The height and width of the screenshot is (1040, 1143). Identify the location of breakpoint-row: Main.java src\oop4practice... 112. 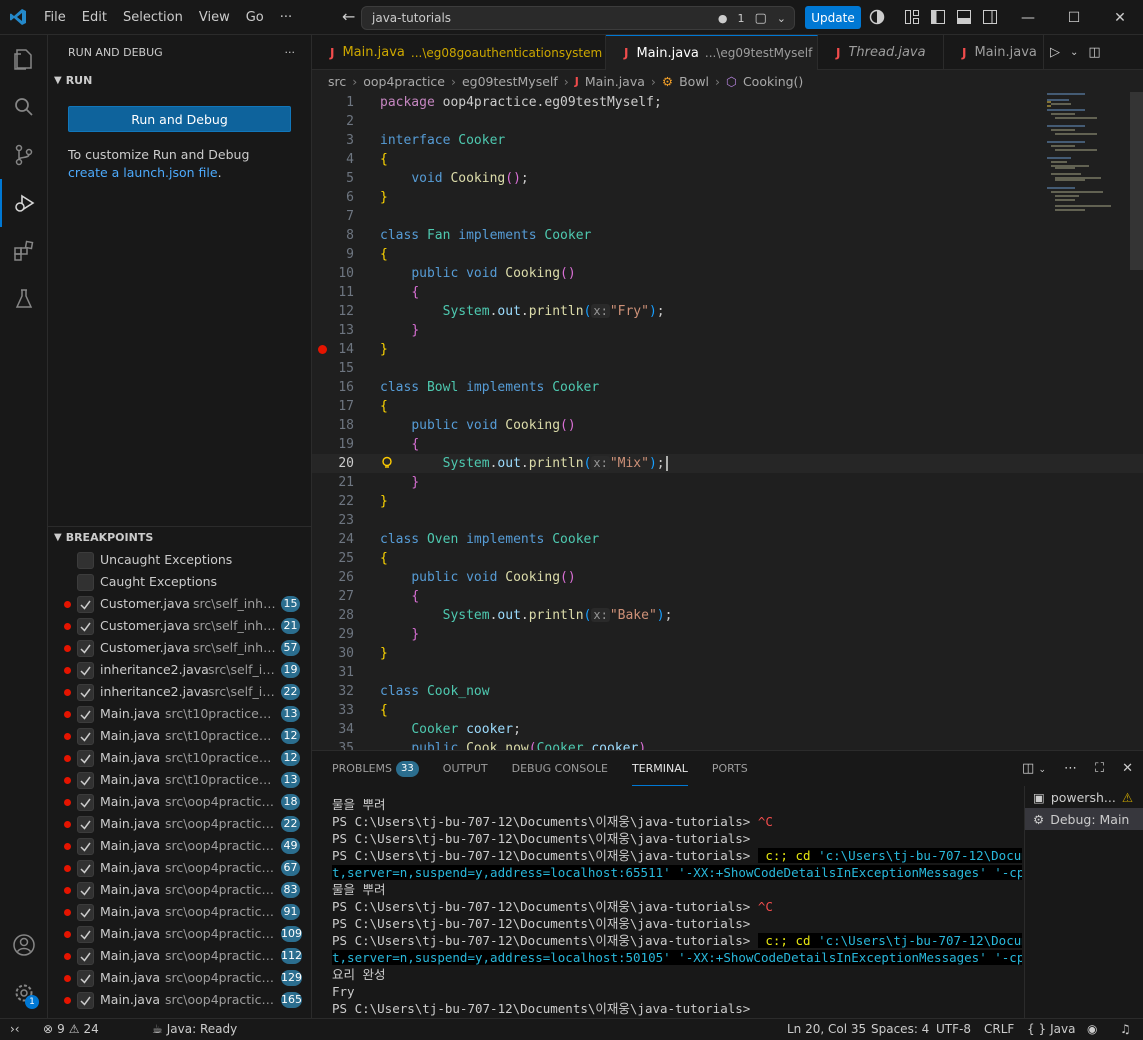
(179, 956).